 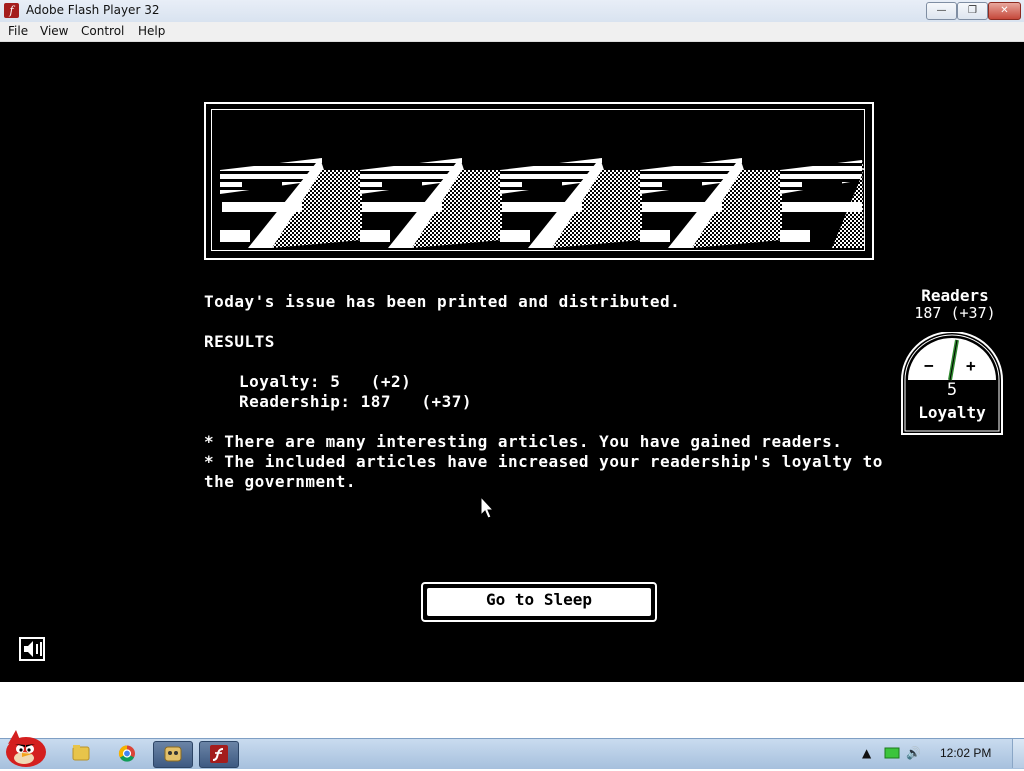 I want to click on go-to-sleep-button: Go to Sleep, so click(x=539, y=602).